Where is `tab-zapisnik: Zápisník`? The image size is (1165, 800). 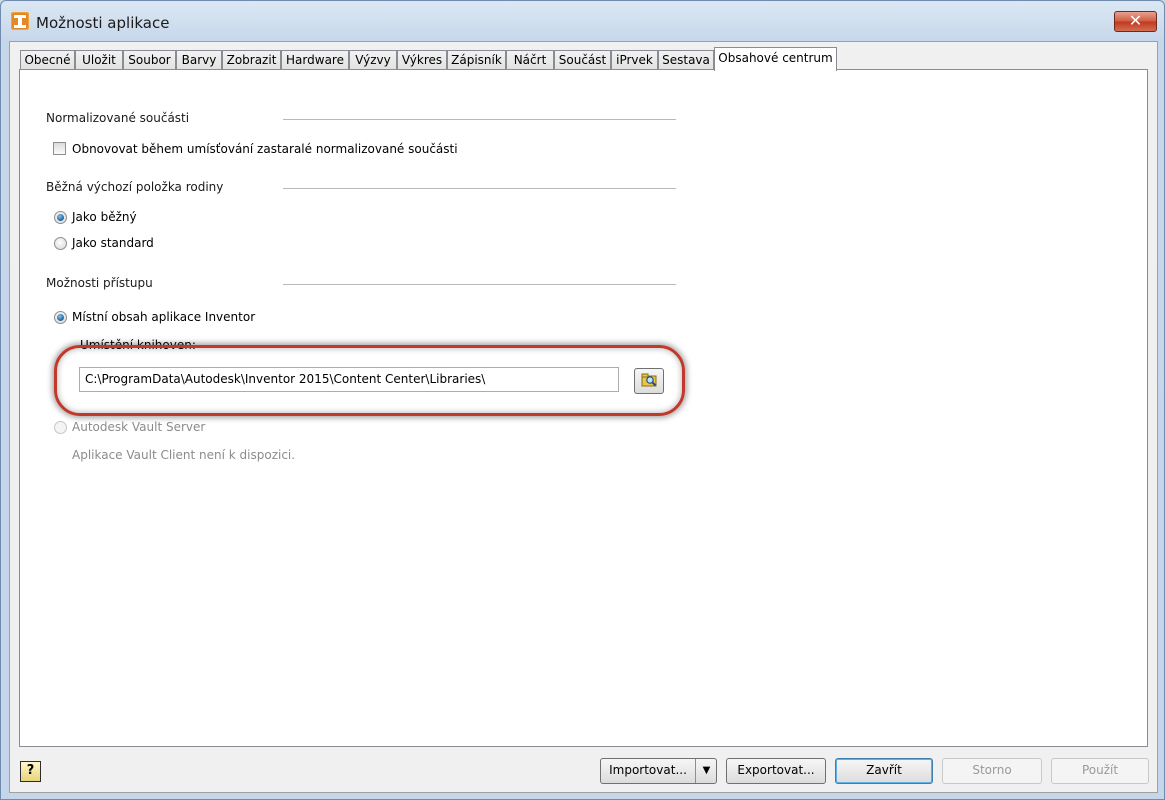 tab-zapisnik: Zápisník is located at coordinates (476, 60).